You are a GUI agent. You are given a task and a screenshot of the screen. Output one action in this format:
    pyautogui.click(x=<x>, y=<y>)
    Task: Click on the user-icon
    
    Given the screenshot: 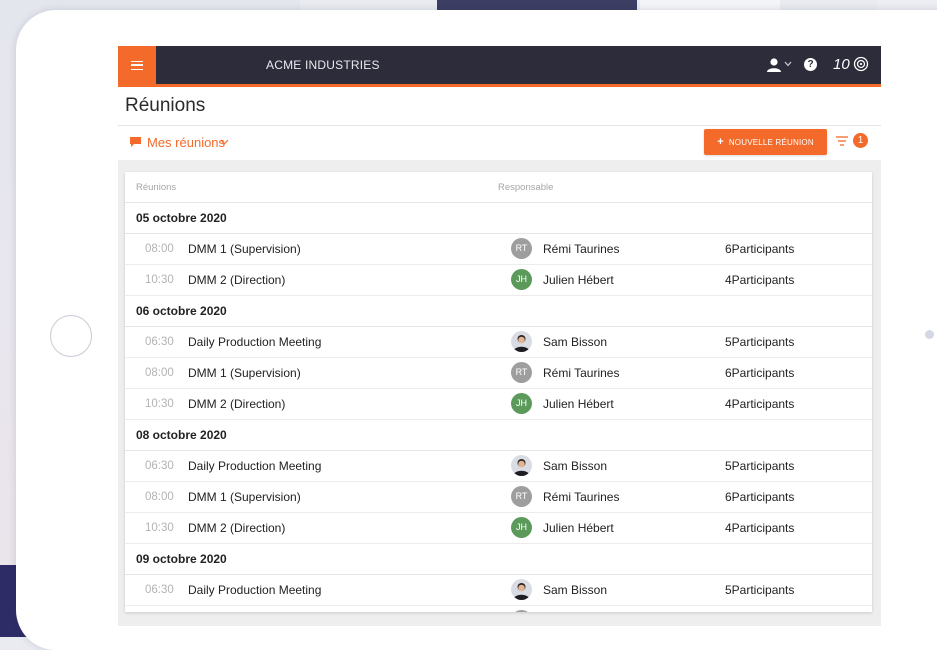 What is the action you would take?
    pyautogui.click(x=774, y=65)
    